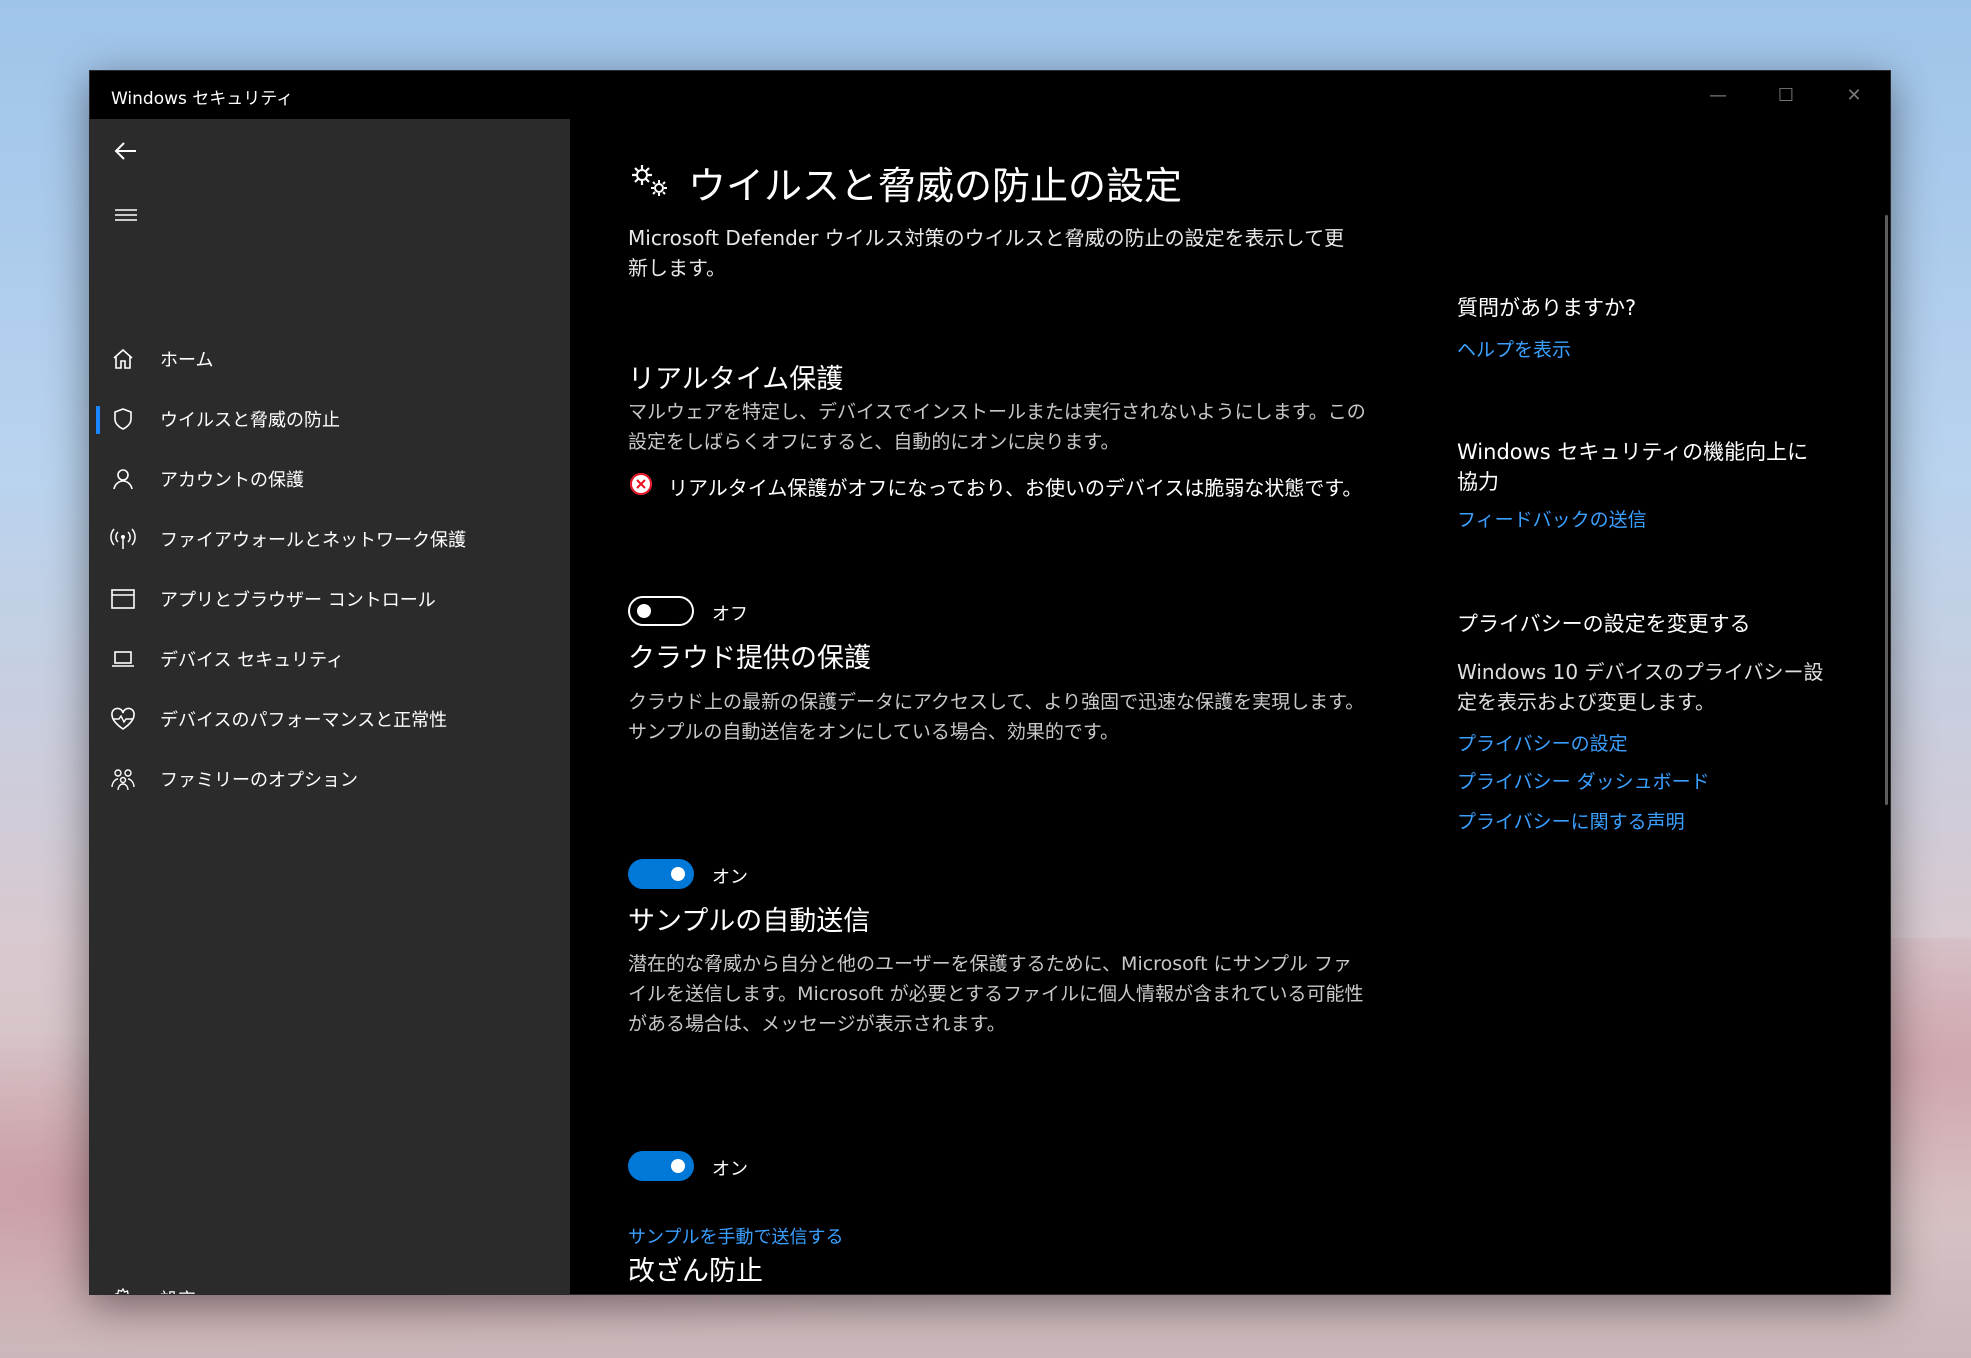  I want to click on home-icon, so click(123, 359).